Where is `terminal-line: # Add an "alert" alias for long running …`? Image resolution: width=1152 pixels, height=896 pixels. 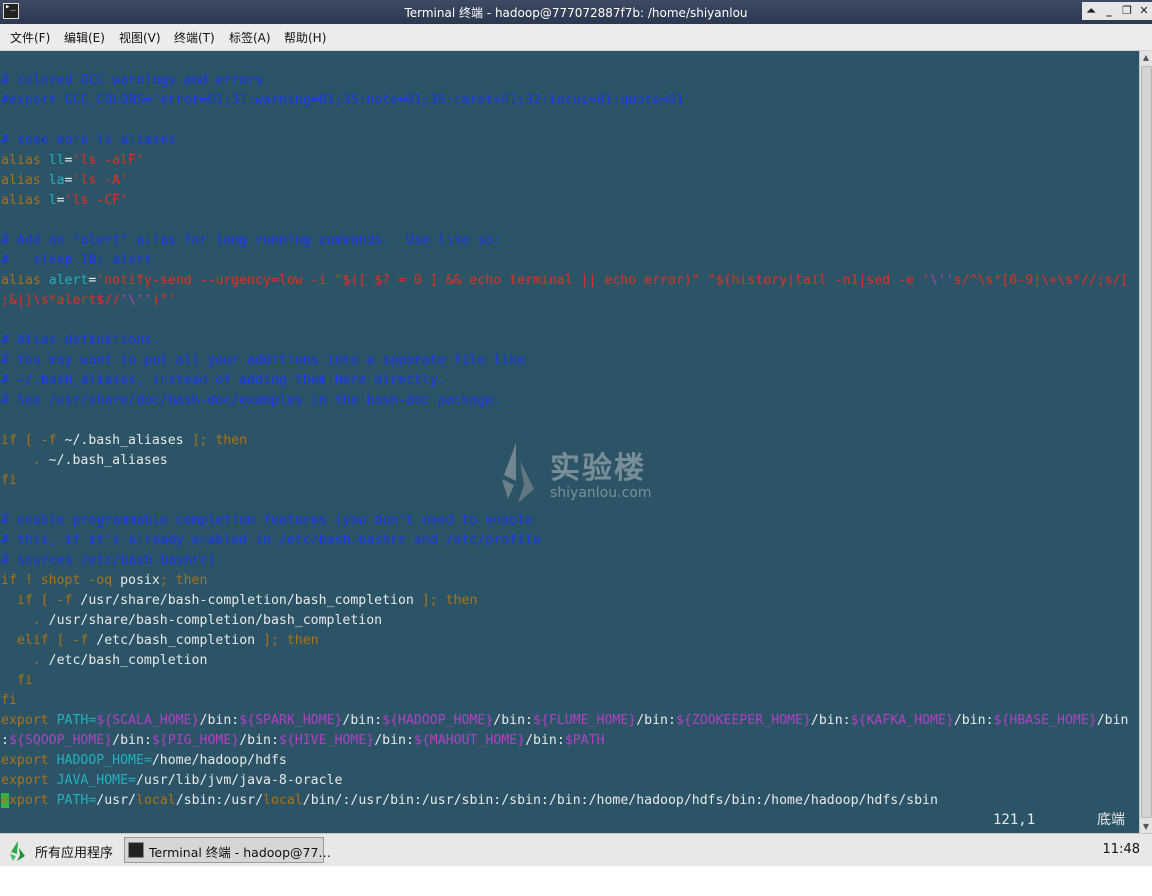 terminal-line: # Add an "alert" alias for long running … is located at coordinates (251, 241).